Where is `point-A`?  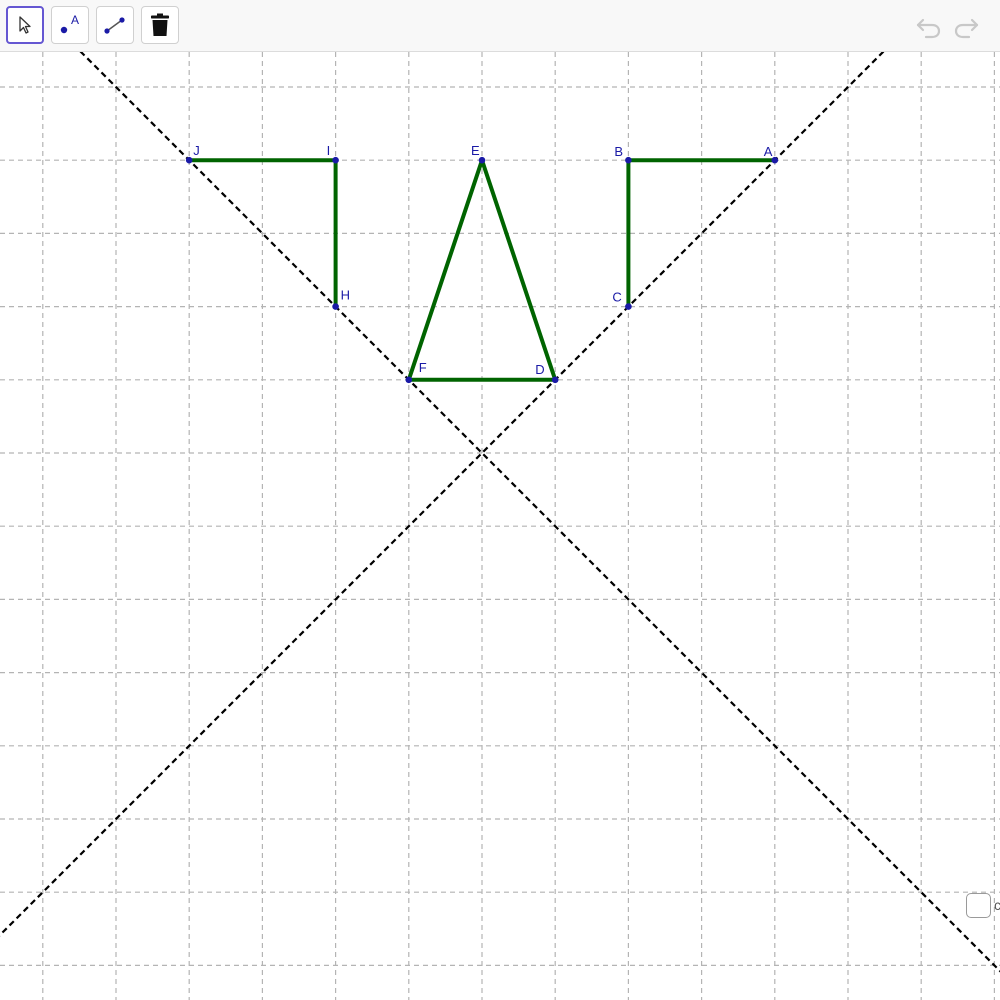
point-A is located at coordinates (775, 160).